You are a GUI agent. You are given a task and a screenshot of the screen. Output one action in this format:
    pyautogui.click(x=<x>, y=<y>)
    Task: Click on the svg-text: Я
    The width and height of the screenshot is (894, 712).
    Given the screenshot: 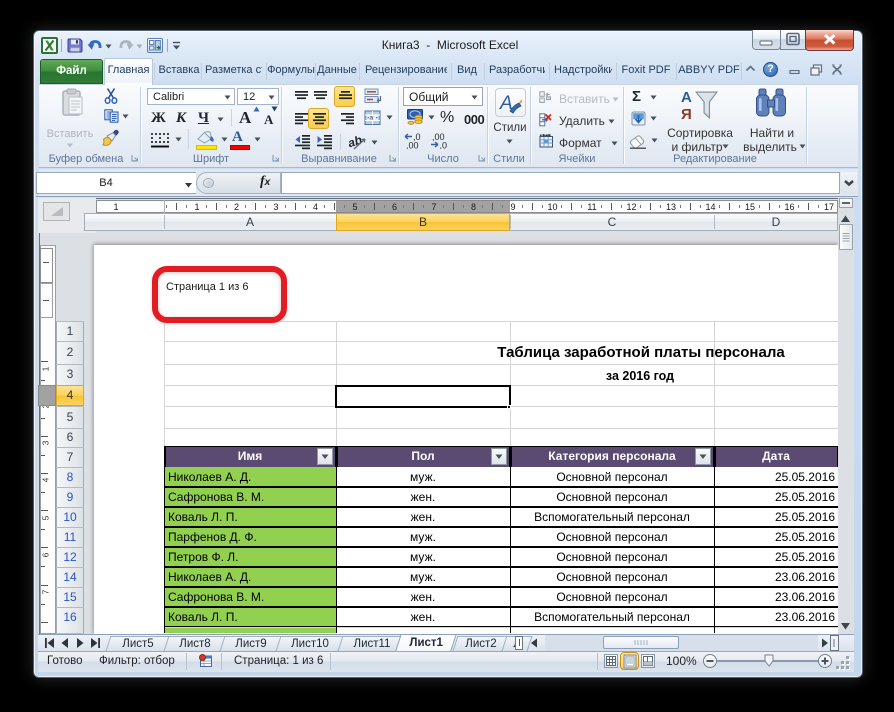 What is the action you would take?
    pyautogui.click(x=686, y=113)
    